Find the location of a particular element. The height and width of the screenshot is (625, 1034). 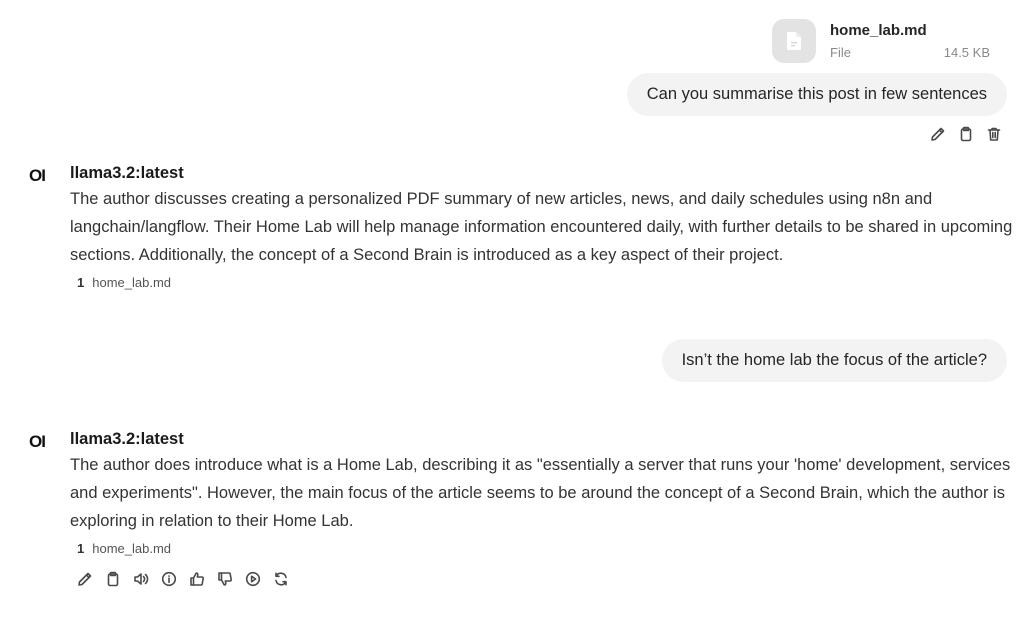

file-type-label: File is located at coordinates (840, 52).